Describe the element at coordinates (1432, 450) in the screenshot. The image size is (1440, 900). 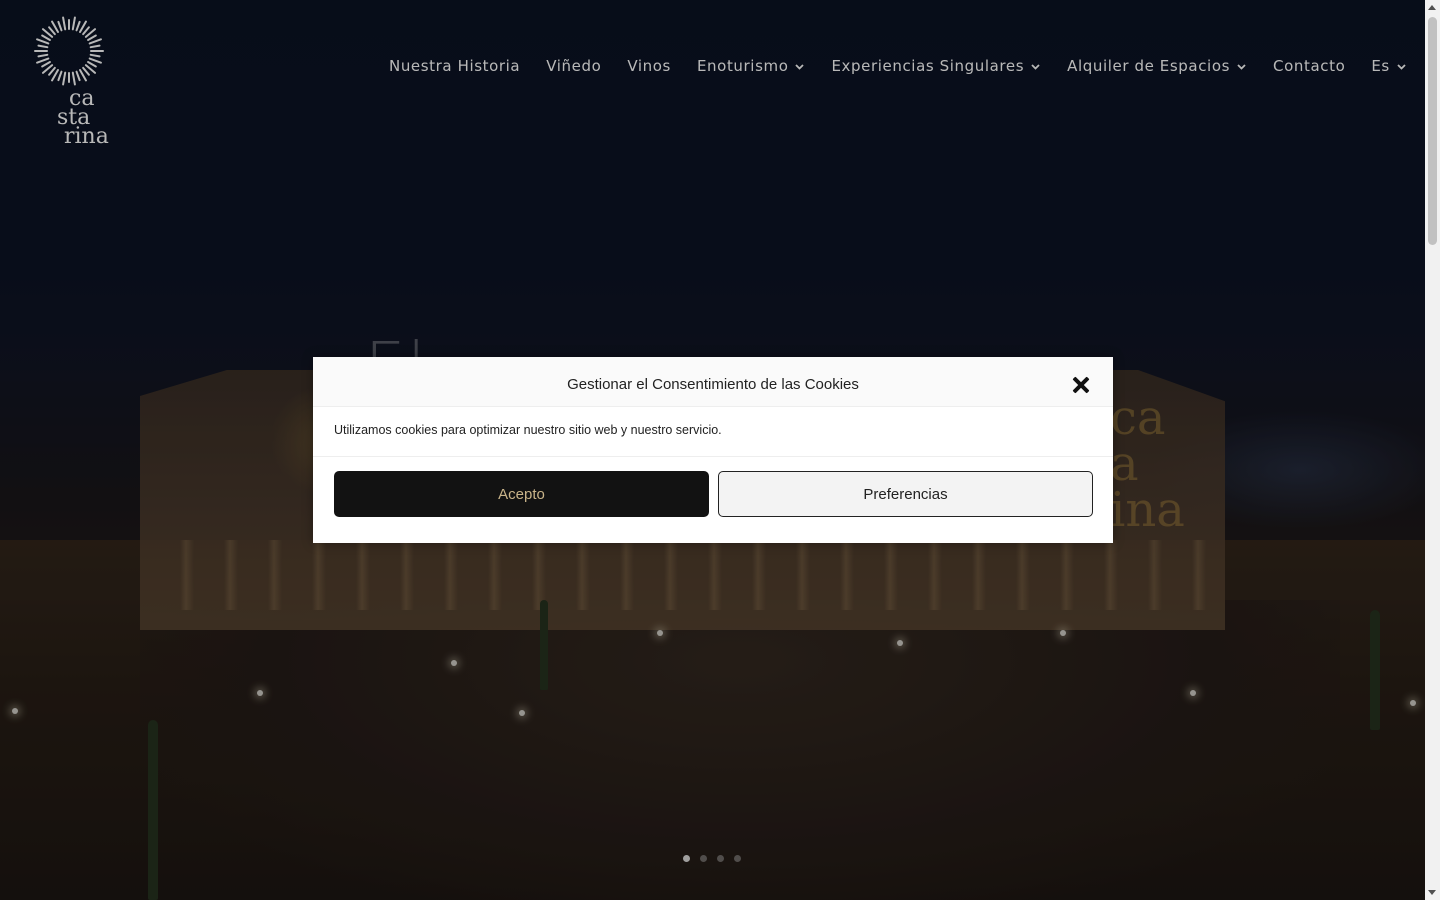
I see `page-scrollbar` at that location.